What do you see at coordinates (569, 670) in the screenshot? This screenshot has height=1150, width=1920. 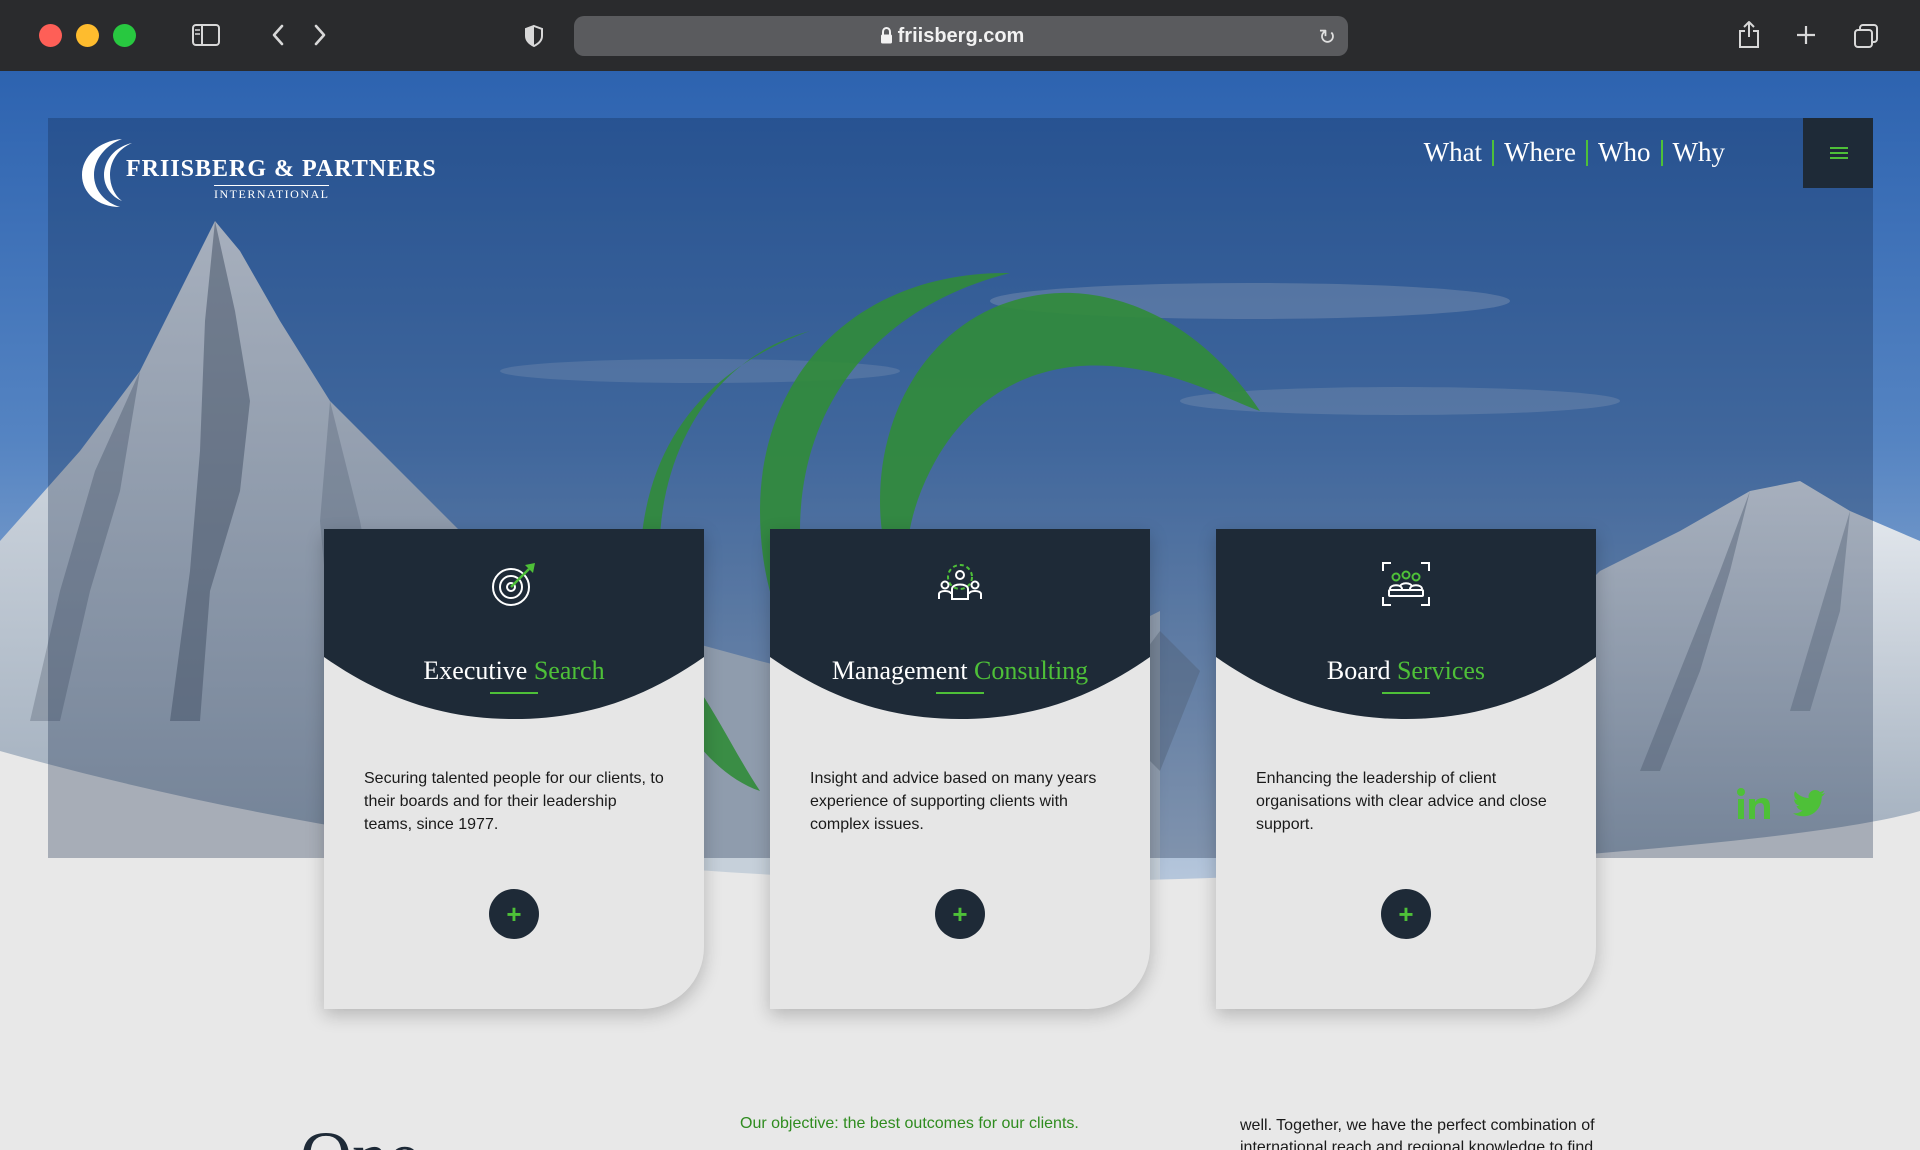 I see `card-title-accent: Search` at bounding box center [569, 670].